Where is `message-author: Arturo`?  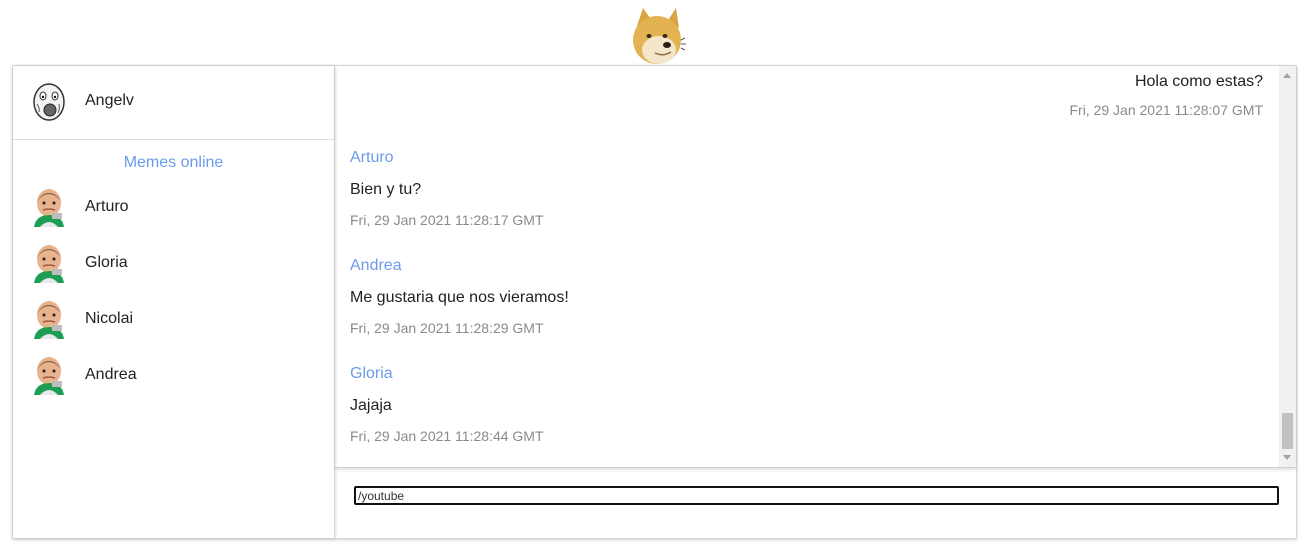 message-author: Arturo is located at coordinates (372, 157).